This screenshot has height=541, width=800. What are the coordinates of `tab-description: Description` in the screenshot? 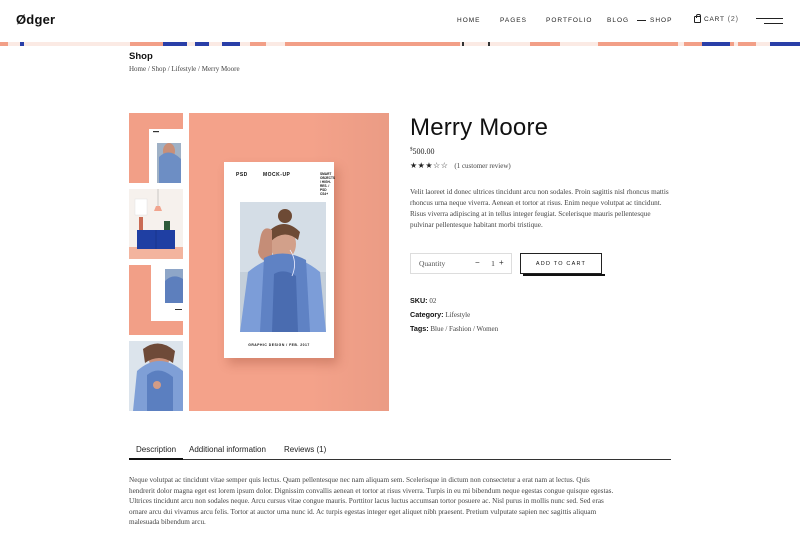 It's located at (156, 449).